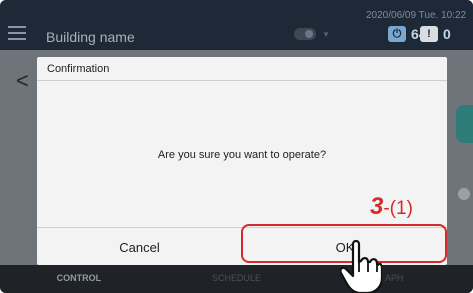 Image resolution: width=473 pixels, height=293 pixels. Describe the element at coordinates (429, 34) in the screenshot. I see `warning-icon` at that location.